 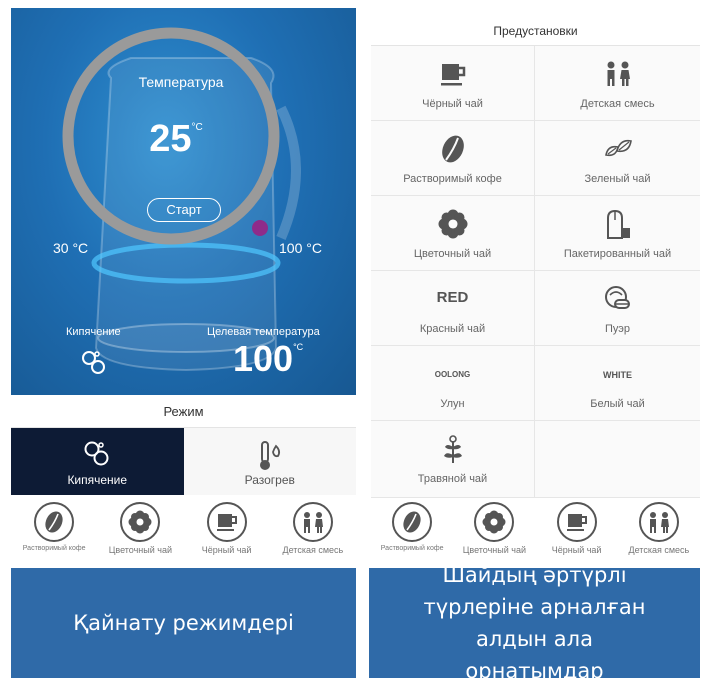 What do you see at coordinates (93, 332) in the screenshot?
I see `boil-label: Кипячение` at bounding box center [93, 332].